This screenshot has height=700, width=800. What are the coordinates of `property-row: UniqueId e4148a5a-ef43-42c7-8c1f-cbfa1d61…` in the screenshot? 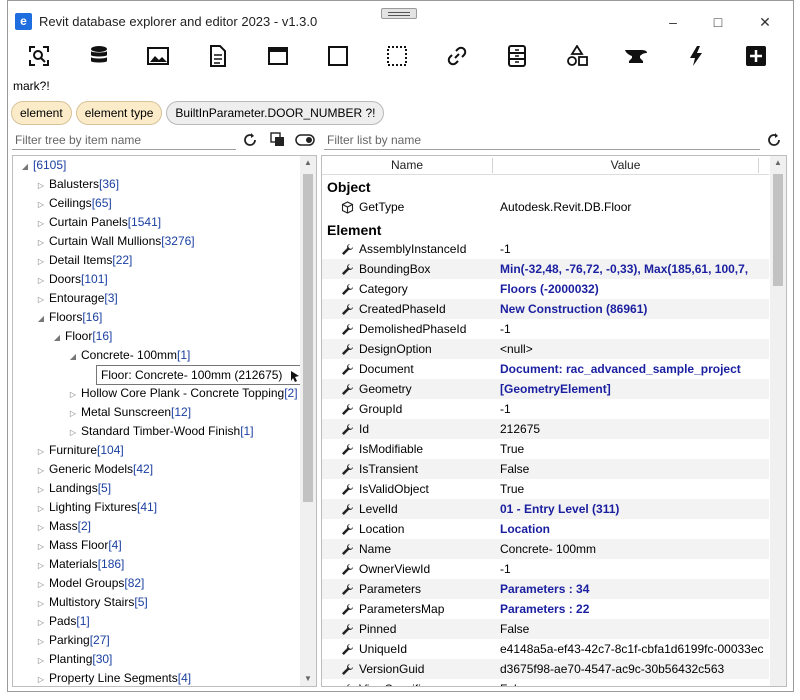 It's located at (545, 649).